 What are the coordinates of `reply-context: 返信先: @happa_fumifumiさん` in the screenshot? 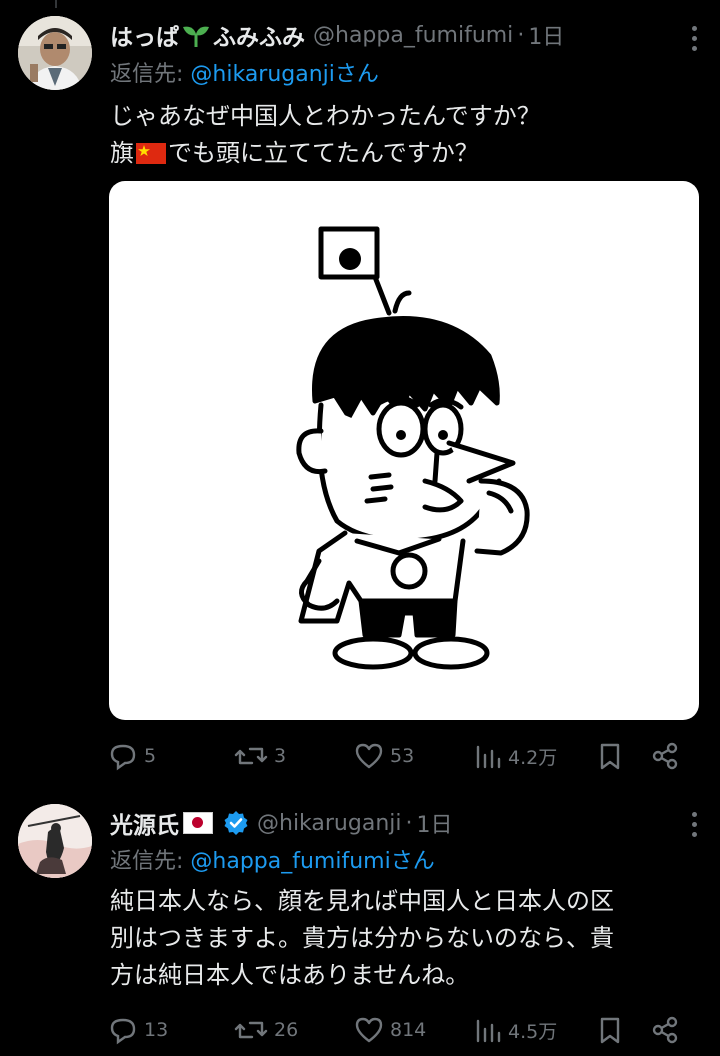 It's located at (272, 861).